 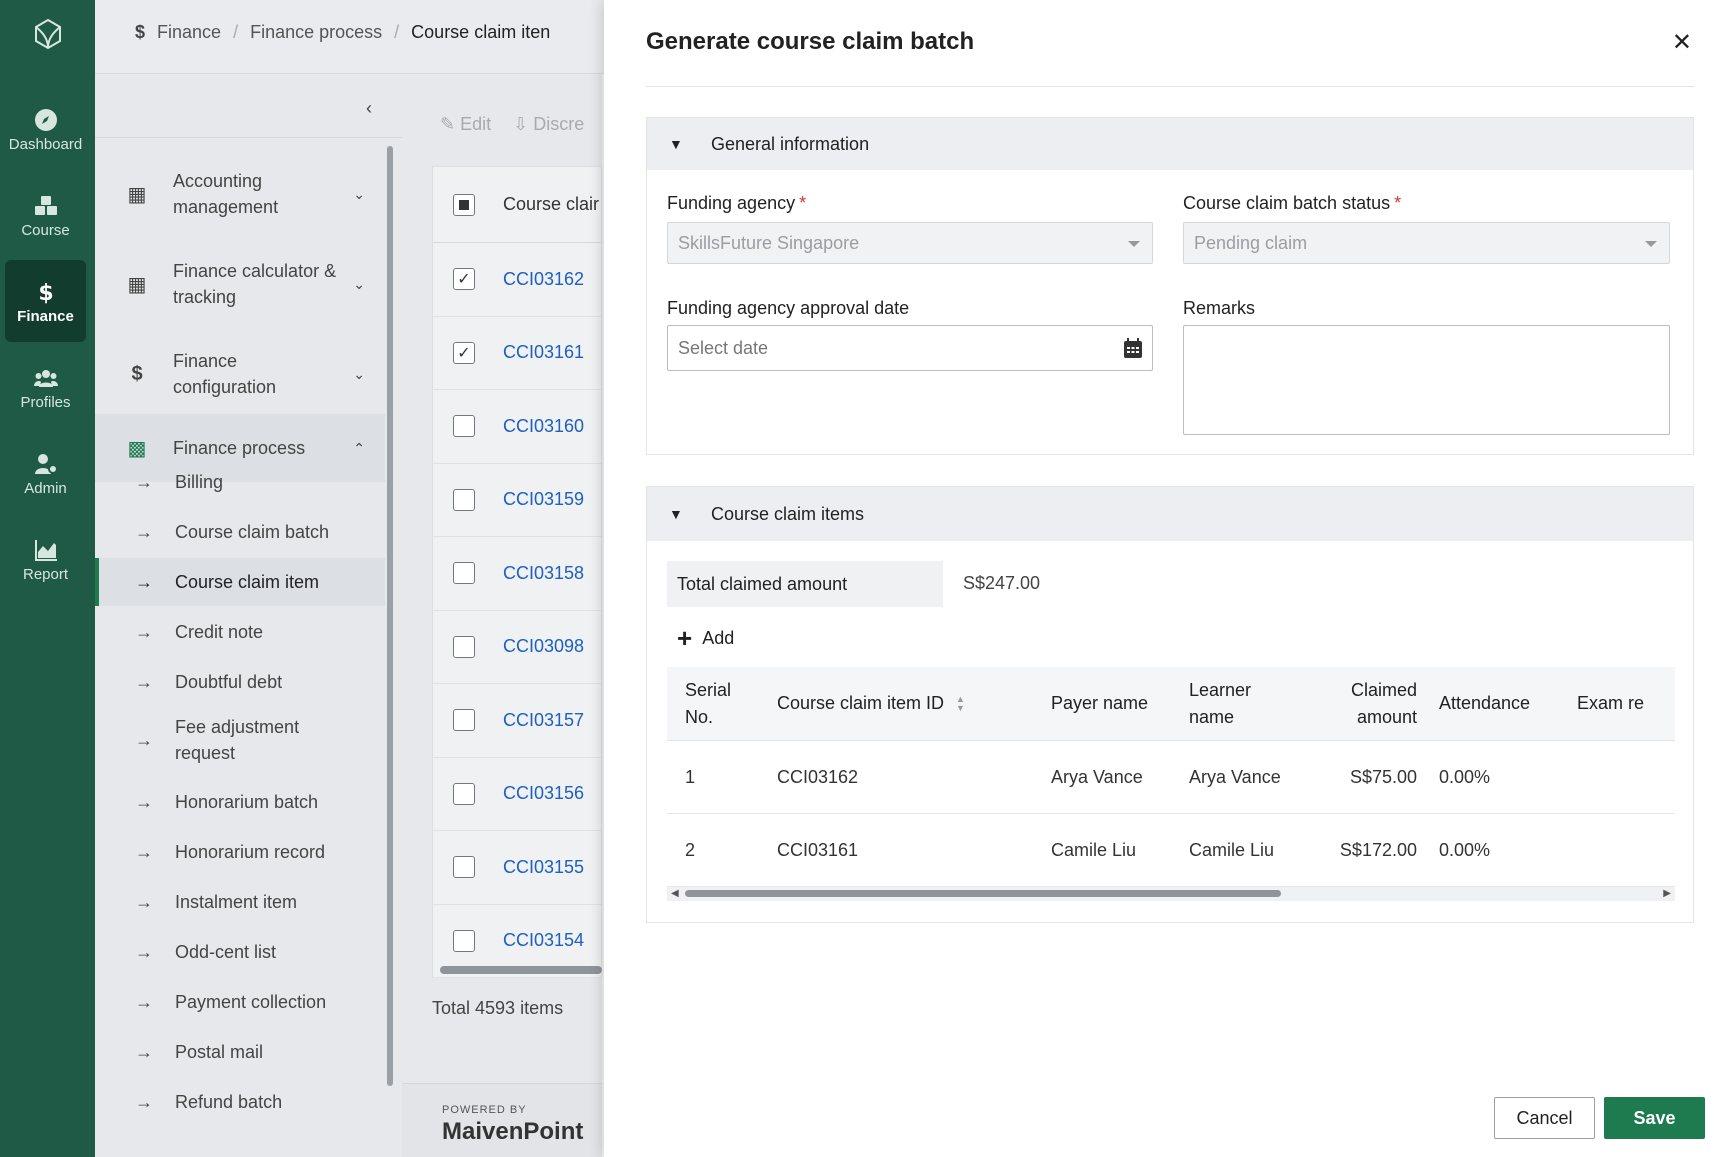 What do you see at coordinates (551, 204) in the screenshot?
I see `grid-column-header: Course clair` at bounding box center [551, 204].